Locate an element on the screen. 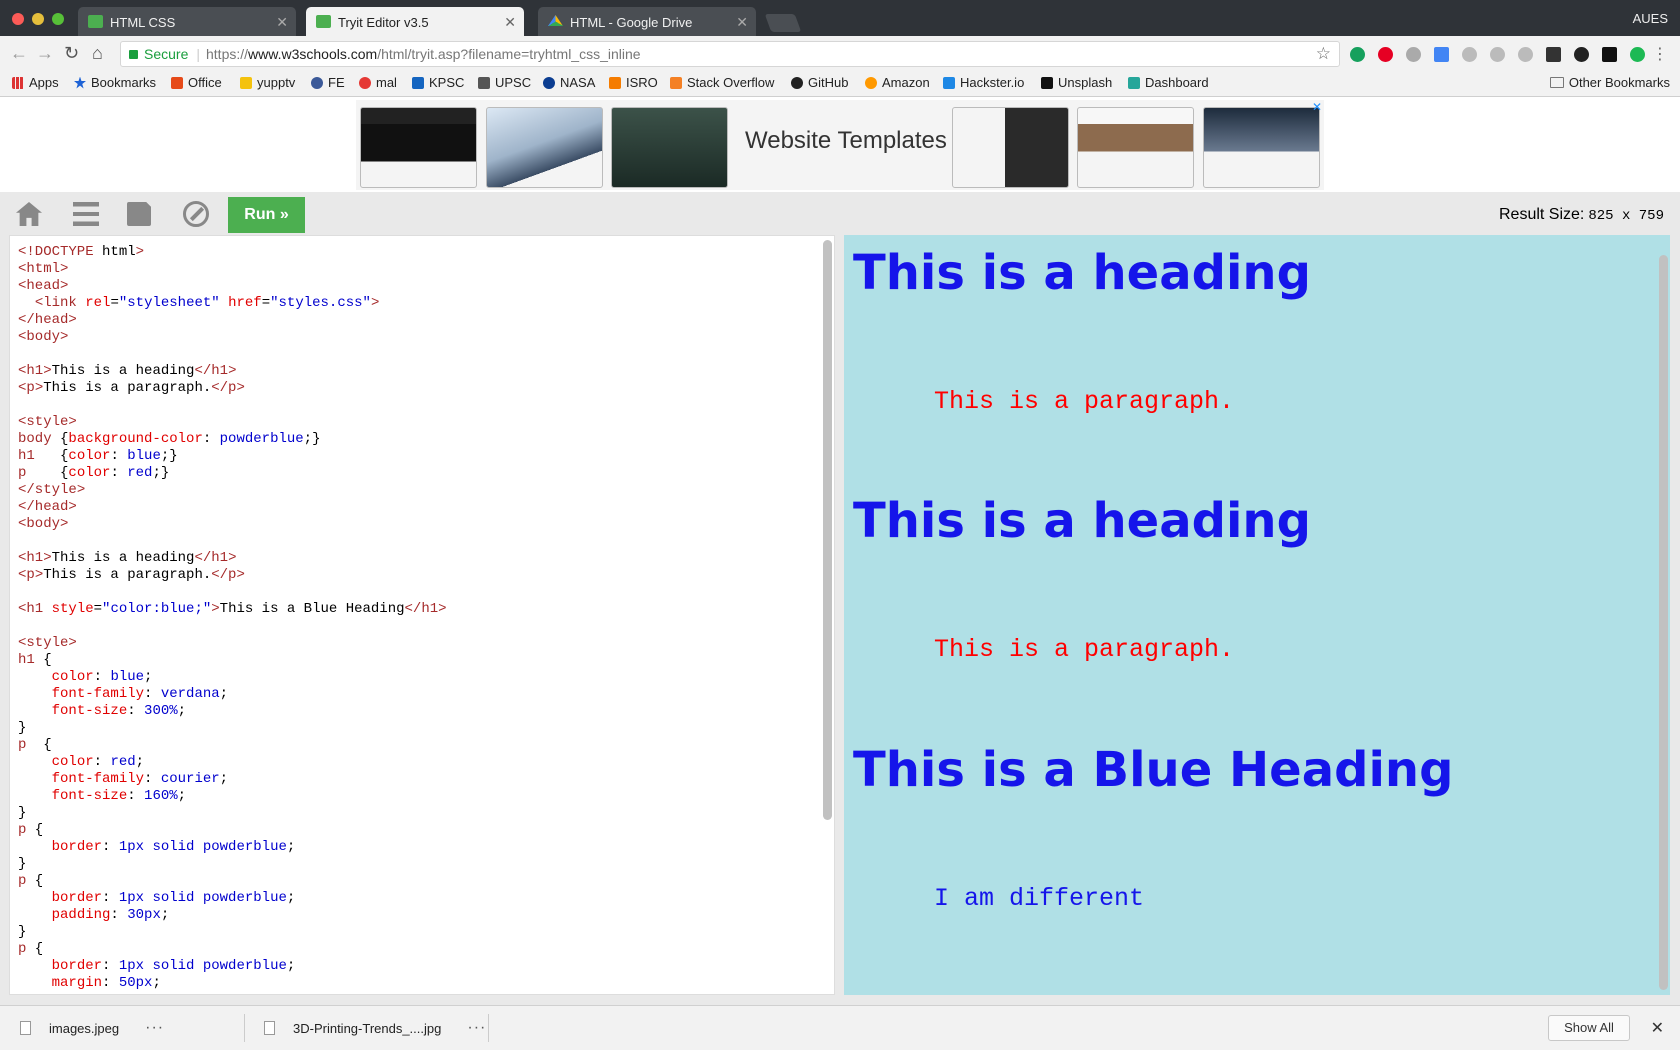 The height and width of the screenshot is (1050, 1680). code-line: <!DOCTYPE html> is located at coordinates (426, 252).